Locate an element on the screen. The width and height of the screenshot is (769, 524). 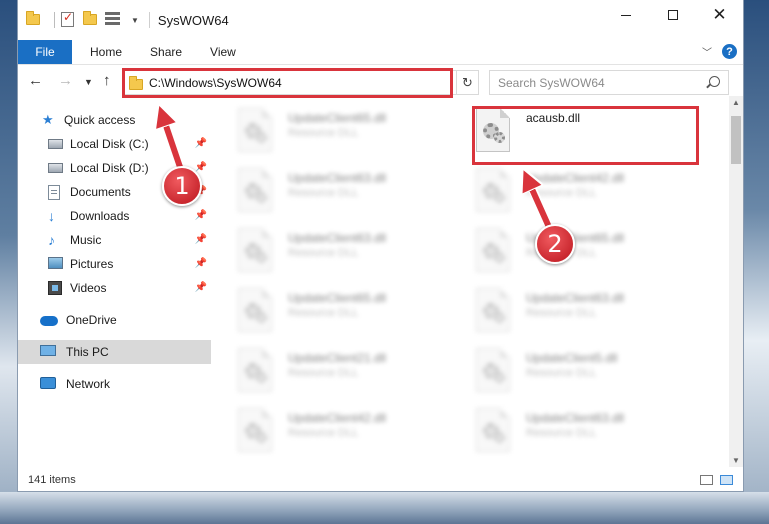
maximize-icon is located at coordinates (672, 15).